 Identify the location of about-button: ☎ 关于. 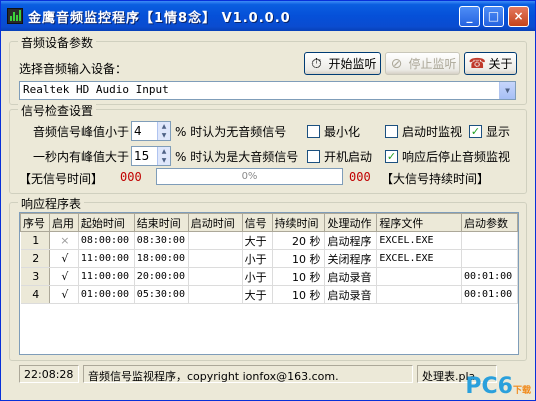
(490, 63).